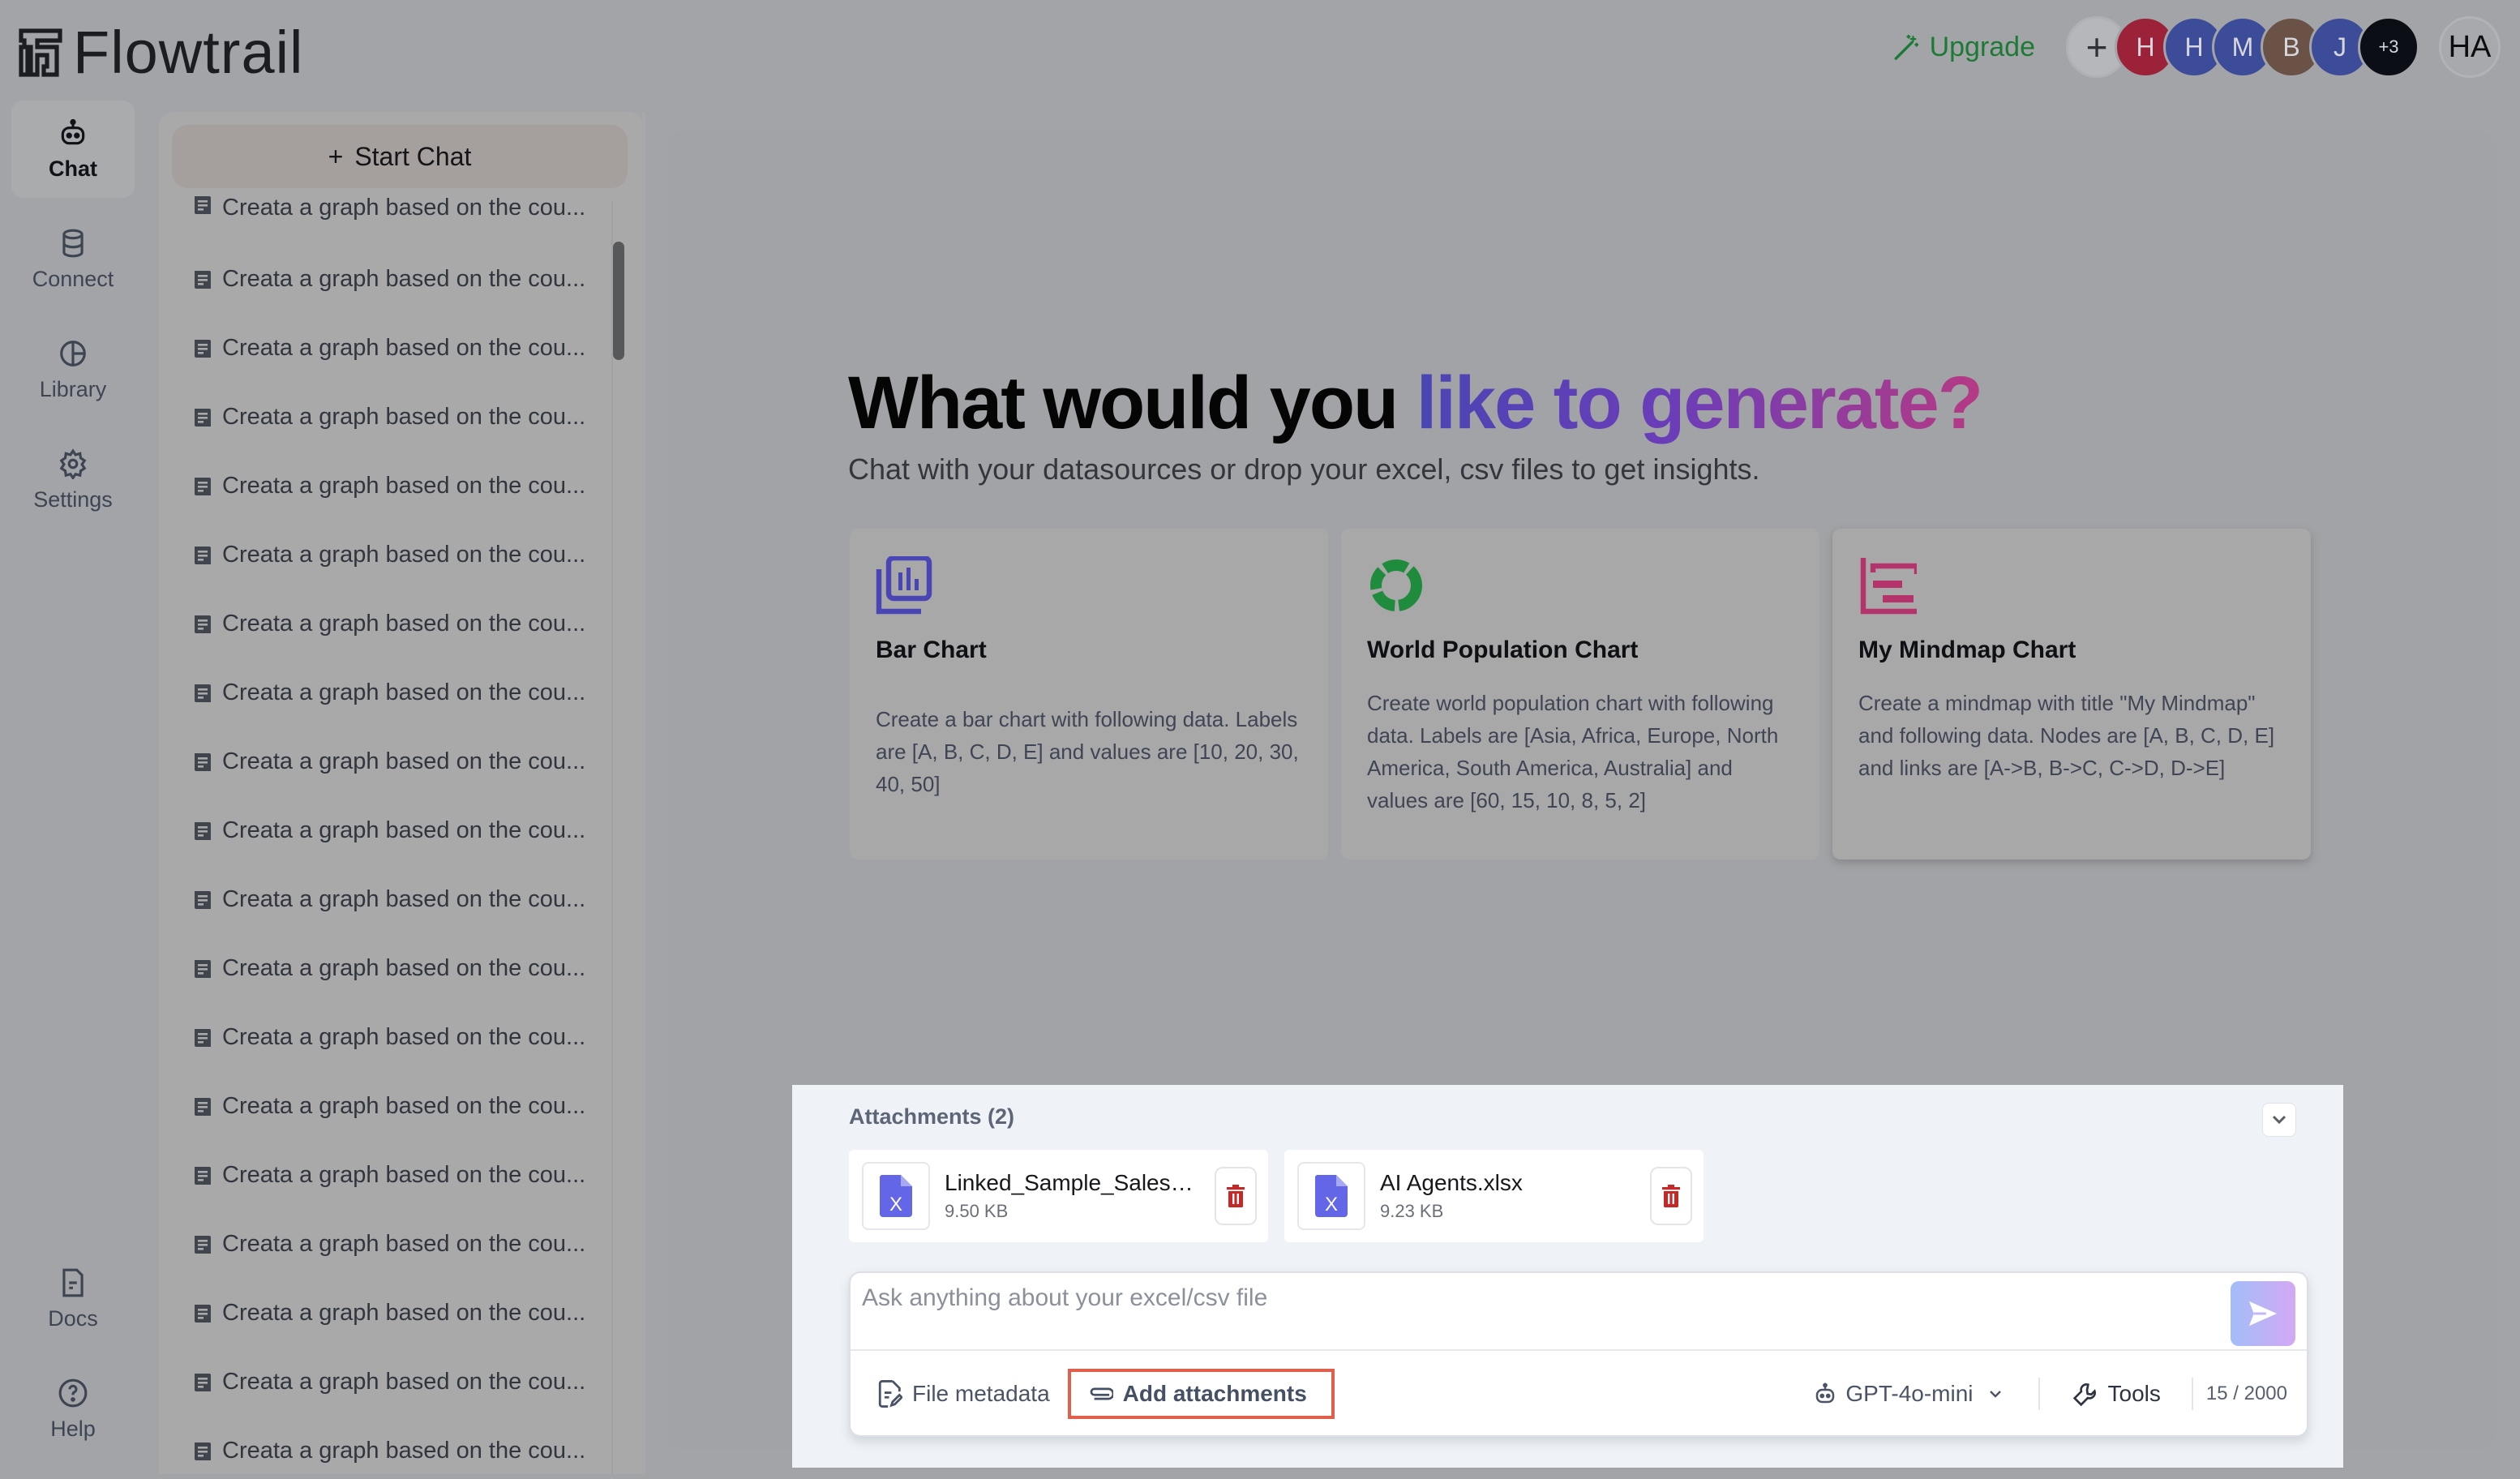 The width and height of the screenshot is (2520, 1479). I want to click on nav-label: Docs, so click(73, 1318).